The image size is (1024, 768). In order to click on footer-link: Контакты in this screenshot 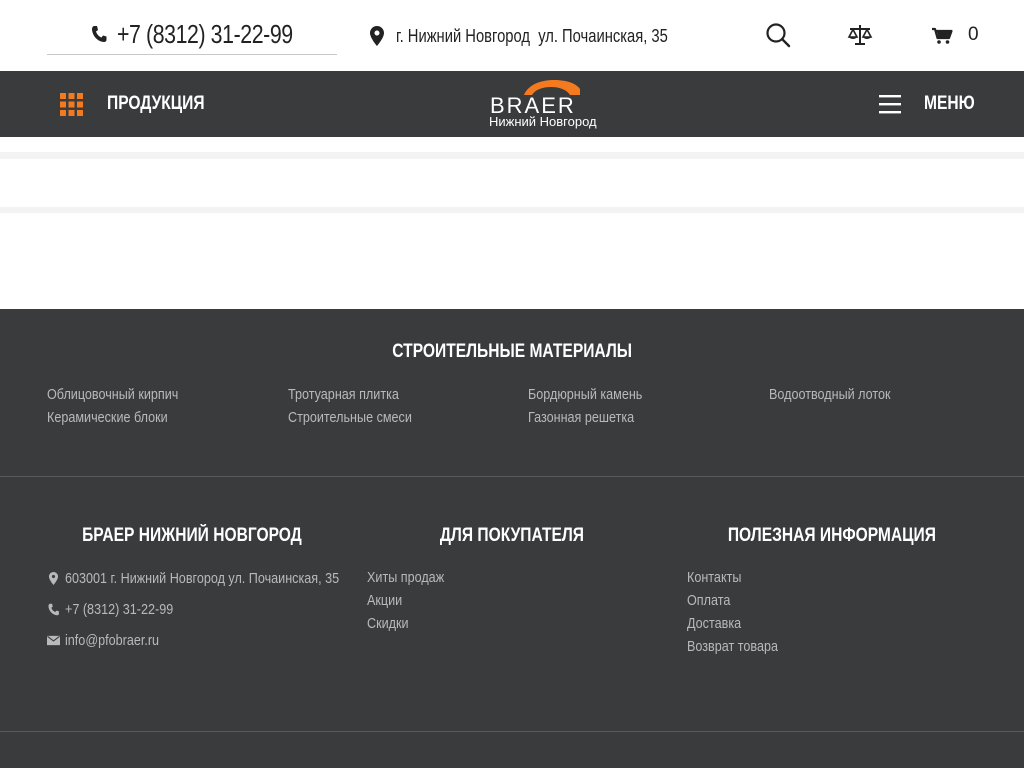, I will do `click(732, 577)`.